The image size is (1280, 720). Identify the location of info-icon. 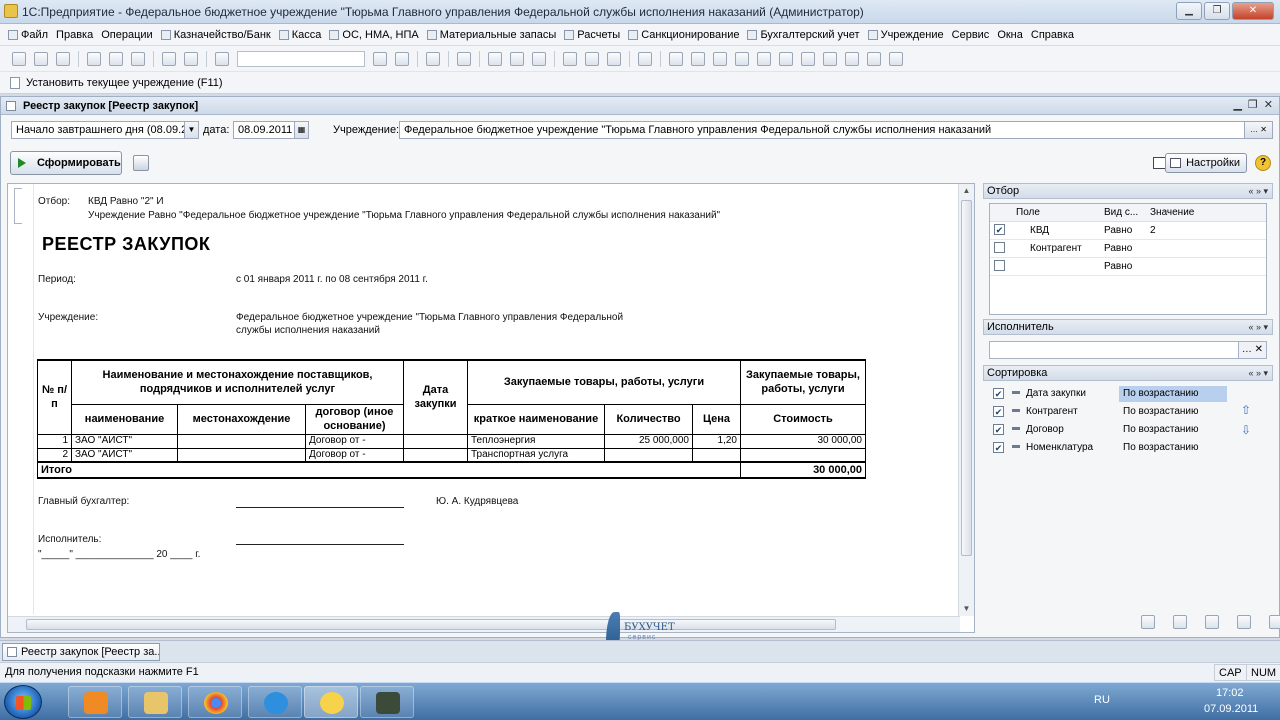
(464, 58).